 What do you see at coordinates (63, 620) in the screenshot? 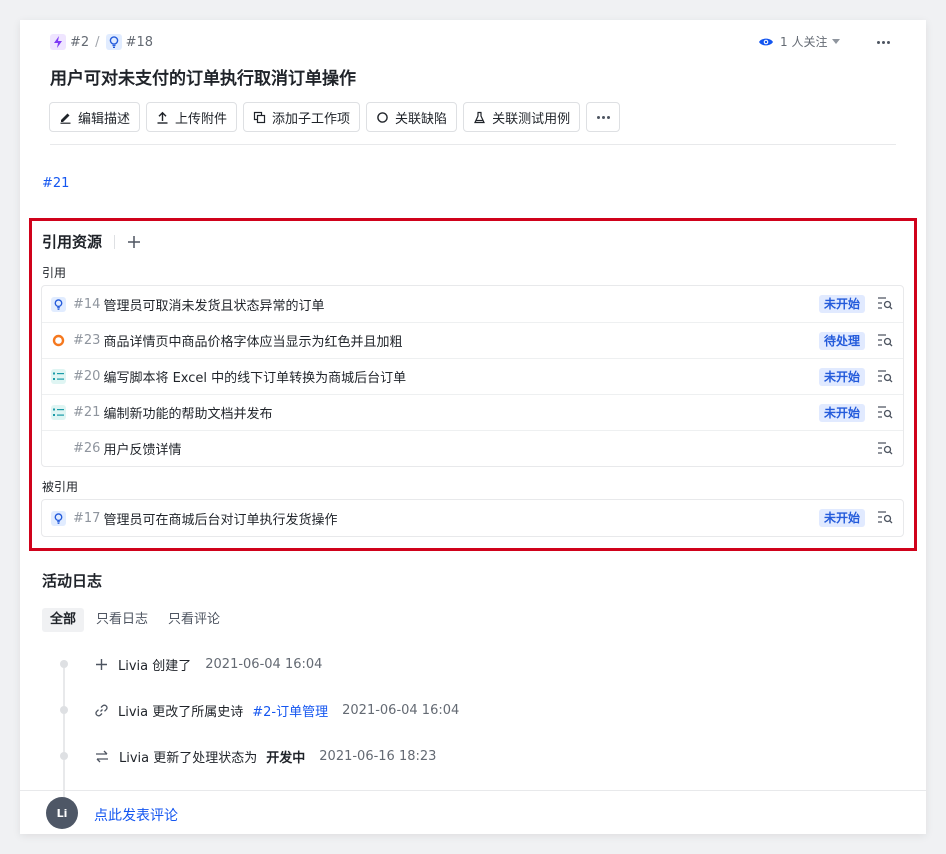
I see `tab-all: 全部` at bounding box center [63, 620].